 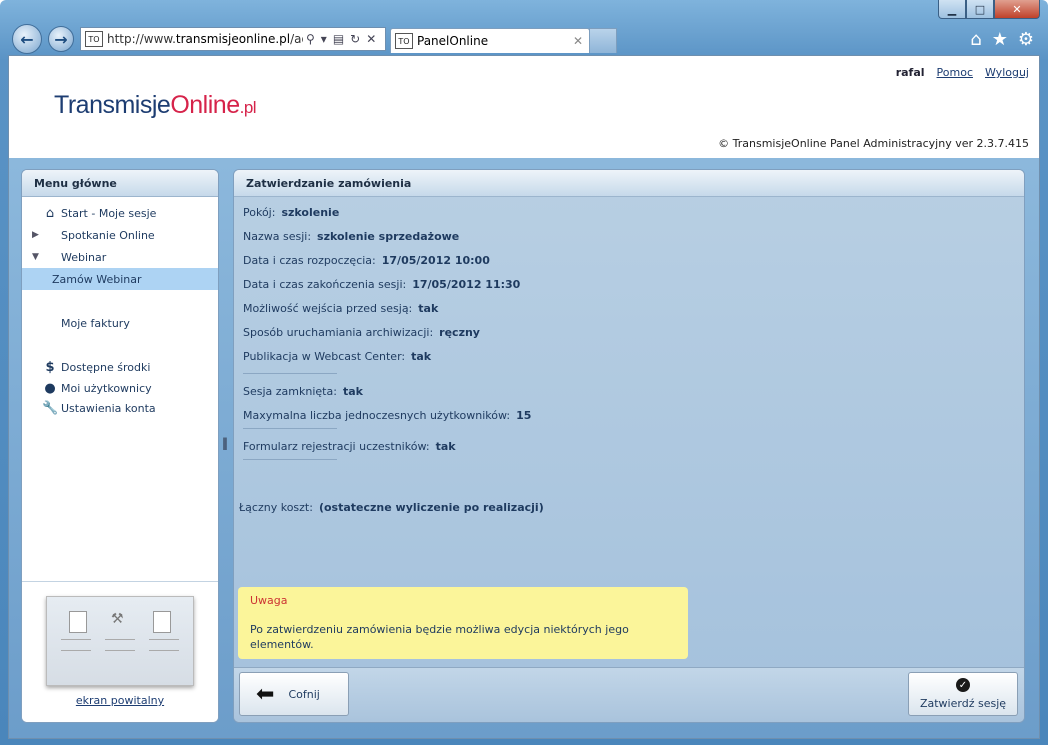 What do you see at coordinates (351, 236) in the screenshot?
I see `field-session-name: Nazwa sesji: szkolenie sprzedażowe` at bounding box center [351, 236].